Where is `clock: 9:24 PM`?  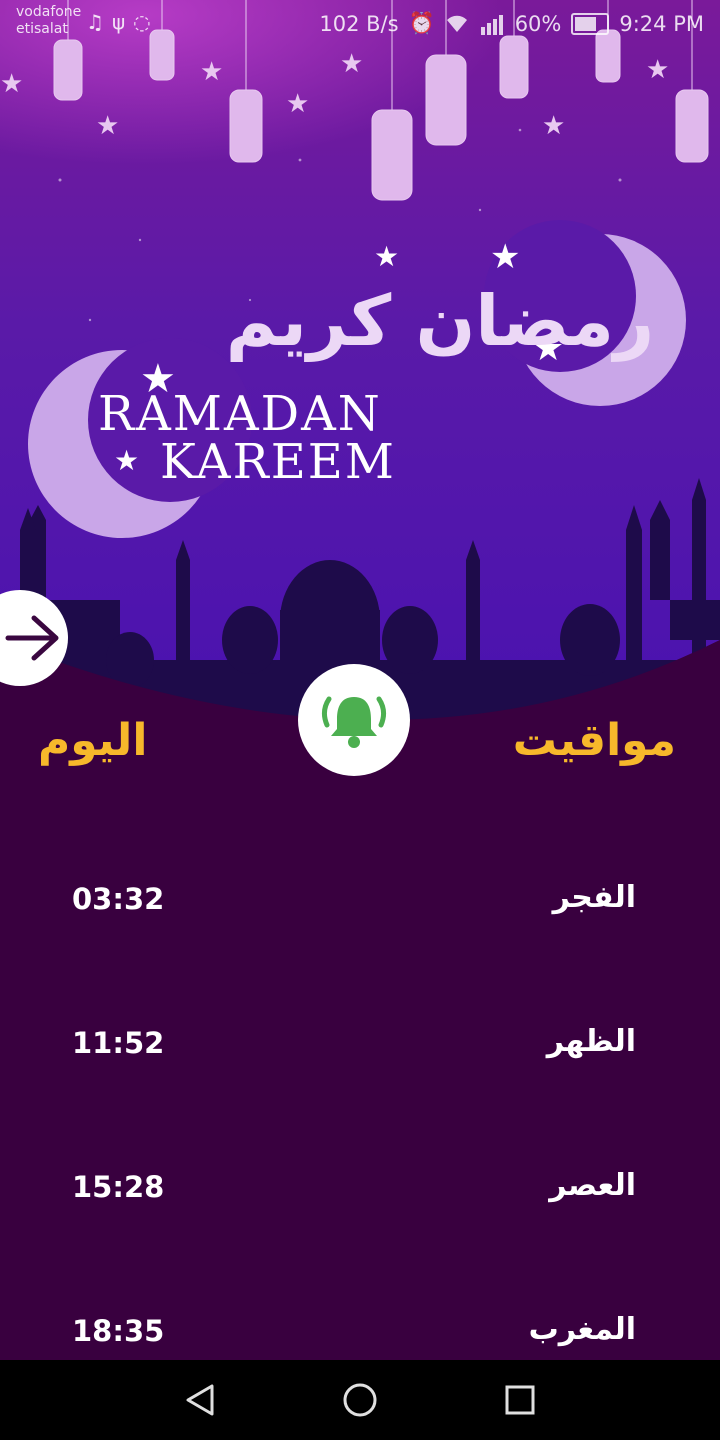 clock: 9:24 PM is located at coordinates (661, 23).